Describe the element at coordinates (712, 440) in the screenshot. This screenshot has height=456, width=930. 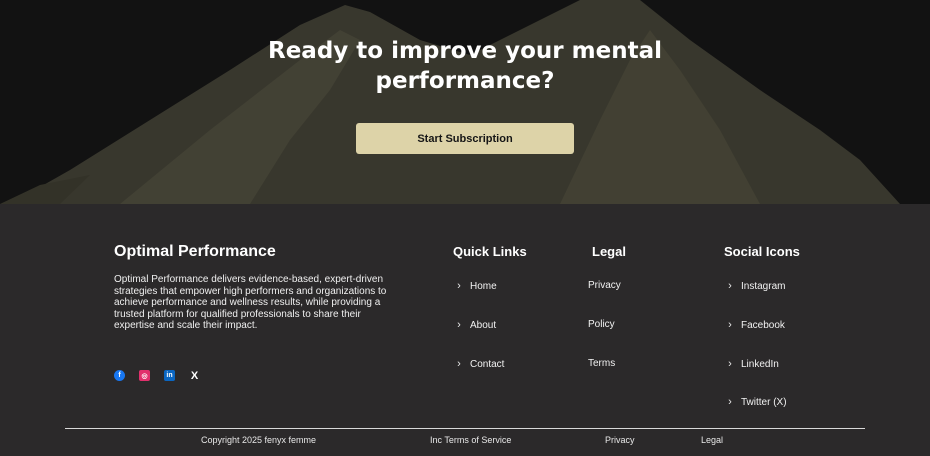
I see `bottom-legal-link: Legal` at that location.